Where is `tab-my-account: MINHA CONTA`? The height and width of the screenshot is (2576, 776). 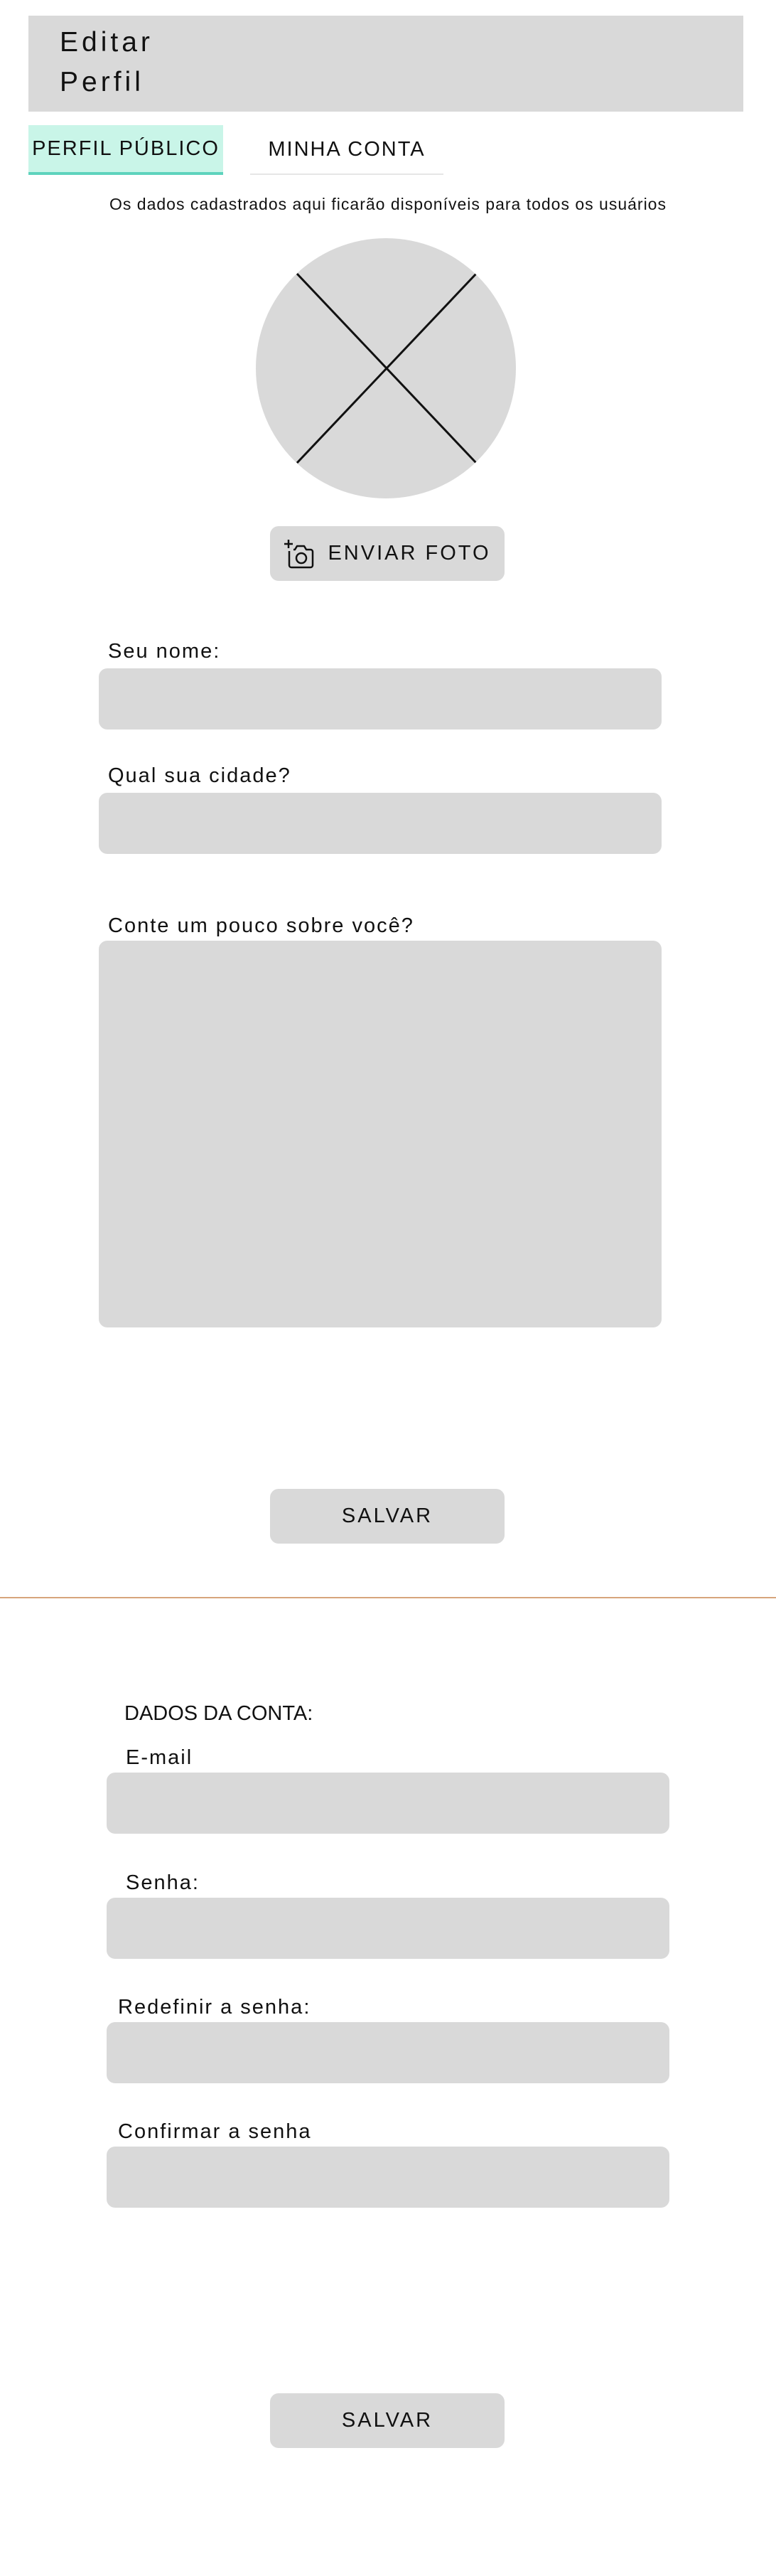 tab-my-account: MINHA CONTA is located at coordinates (347, 150).